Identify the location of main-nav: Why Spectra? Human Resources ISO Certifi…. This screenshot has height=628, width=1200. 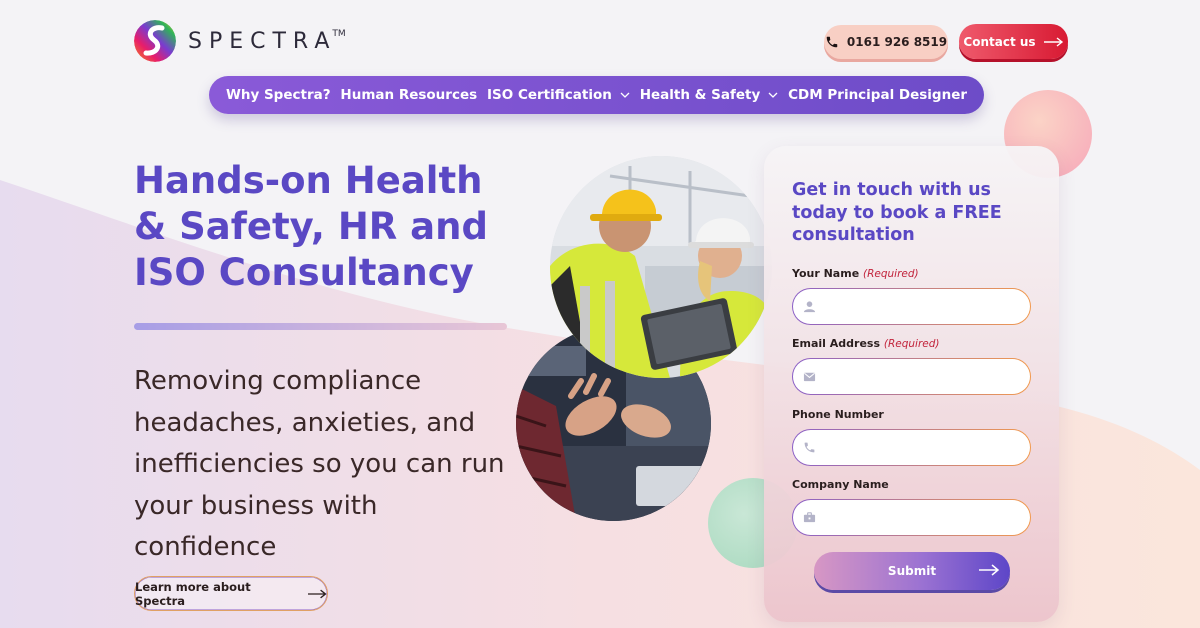
(596, 95).